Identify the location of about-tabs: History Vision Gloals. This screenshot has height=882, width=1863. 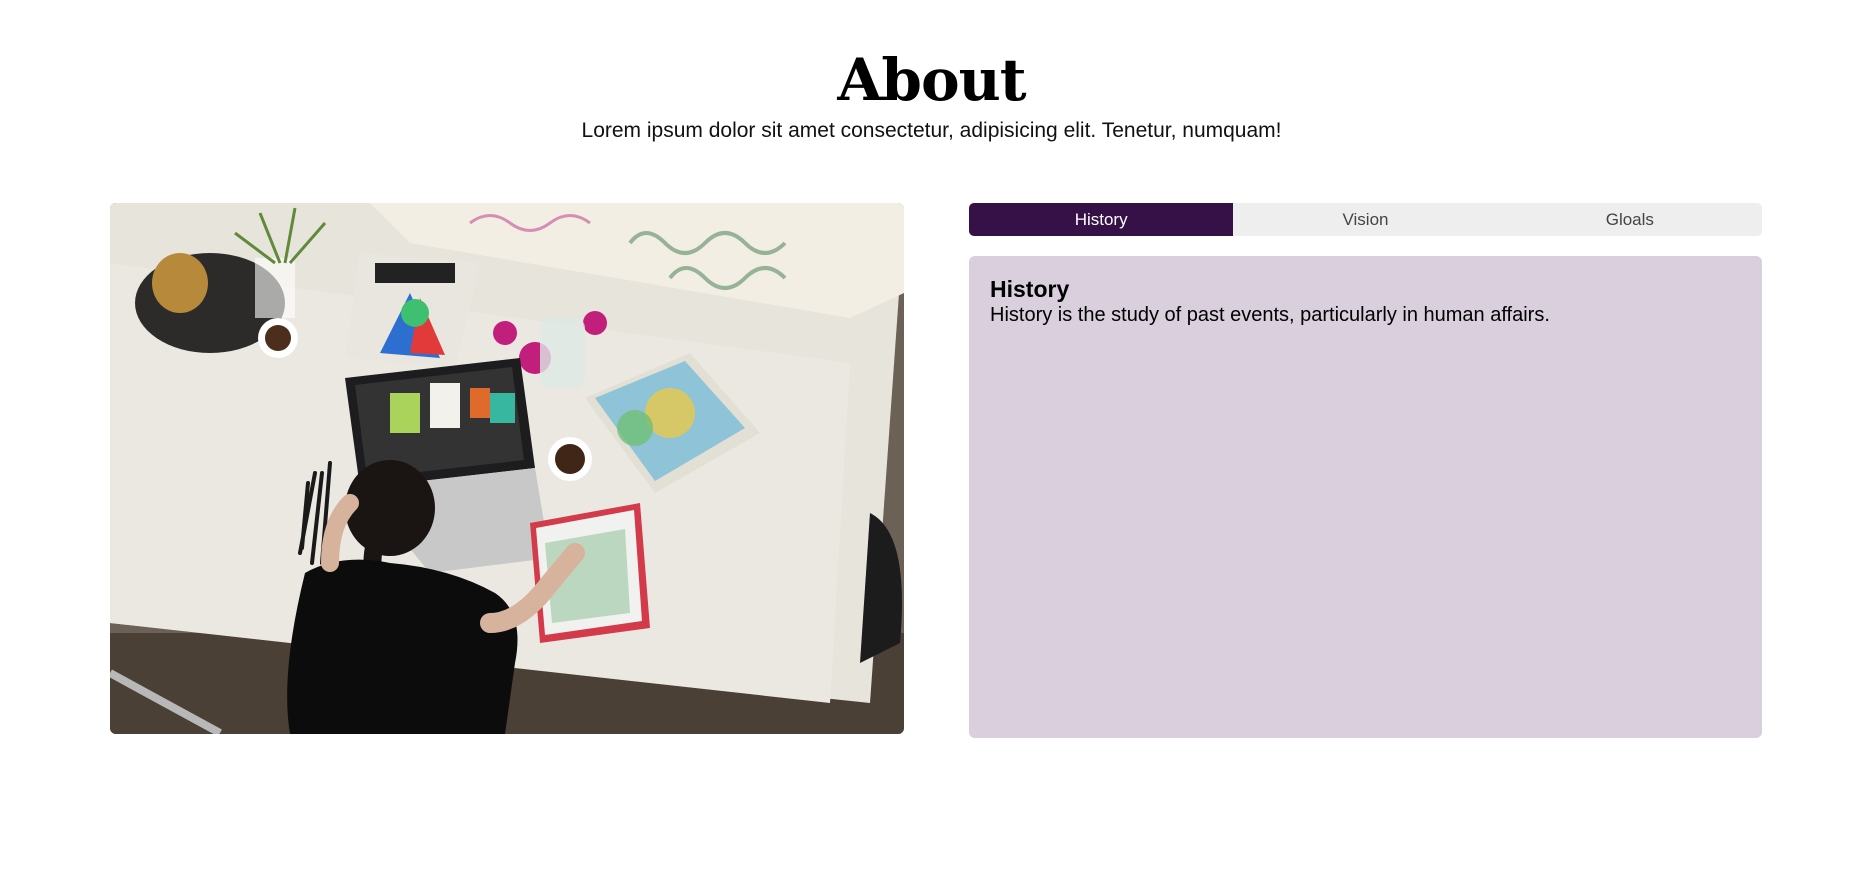
(1365, 219).